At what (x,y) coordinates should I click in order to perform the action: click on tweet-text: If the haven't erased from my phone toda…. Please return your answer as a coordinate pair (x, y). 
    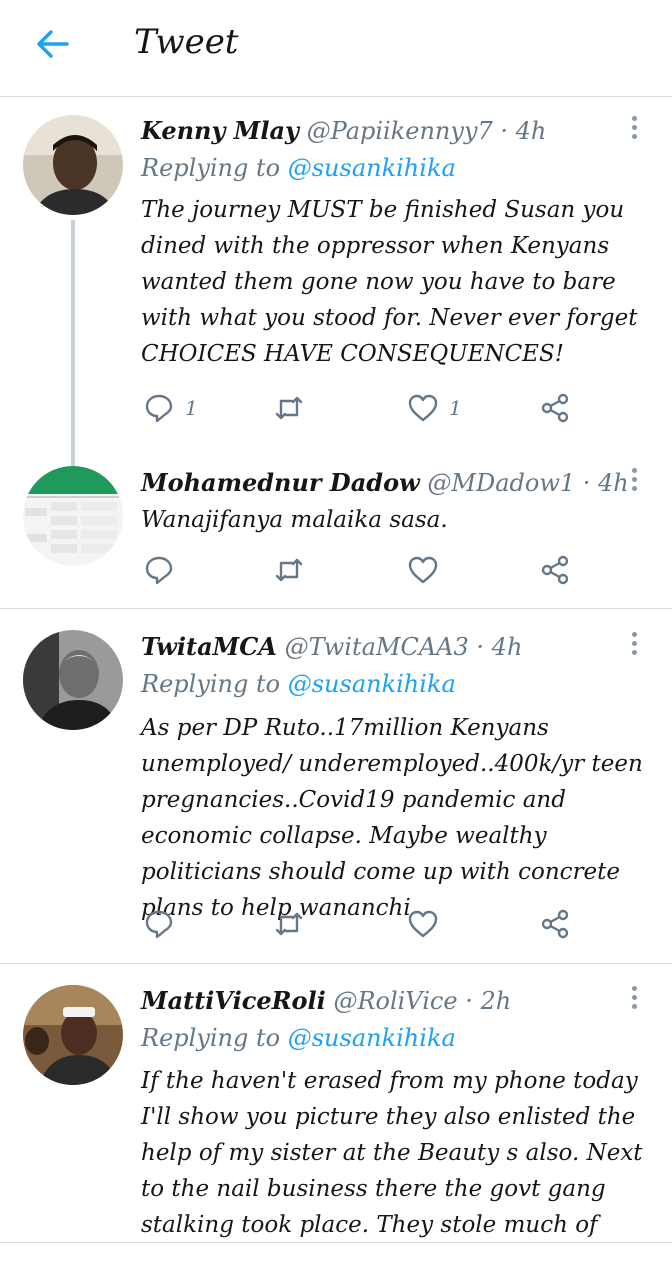
    Looking at the image, I should click on (392, 1153).